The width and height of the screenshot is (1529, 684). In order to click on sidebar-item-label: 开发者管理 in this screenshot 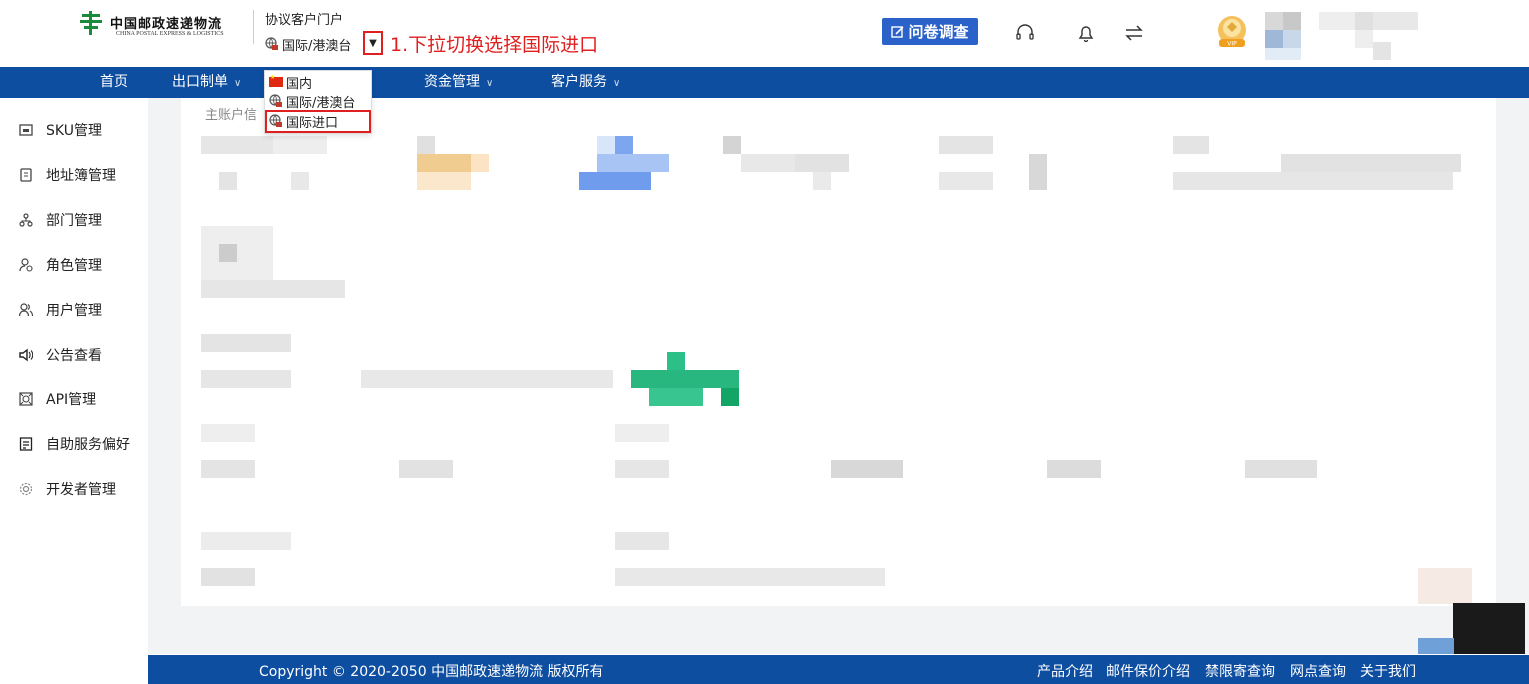, I will do `click(81, 490)`.